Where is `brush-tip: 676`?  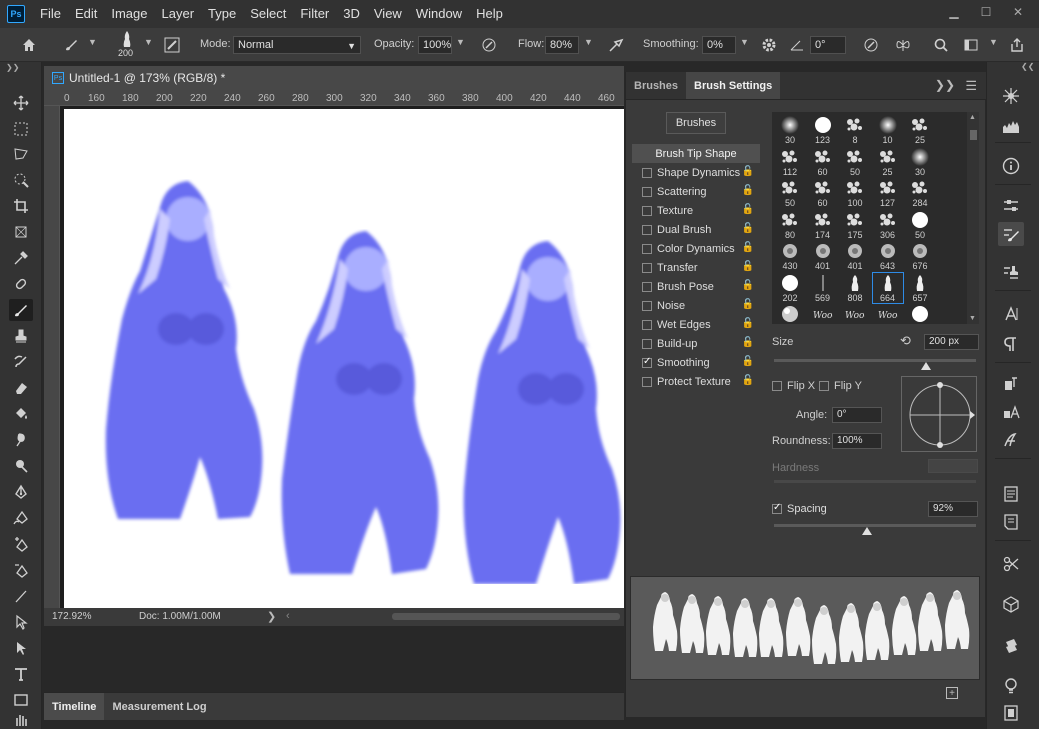 brush-tip: 676 is located at coordinates (920, 256).